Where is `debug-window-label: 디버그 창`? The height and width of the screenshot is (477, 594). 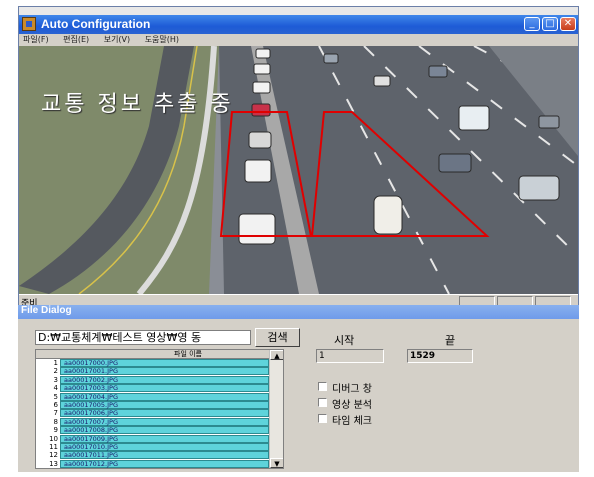
debug-window-label: 디버그 창 is located at coordinates (352, 389).